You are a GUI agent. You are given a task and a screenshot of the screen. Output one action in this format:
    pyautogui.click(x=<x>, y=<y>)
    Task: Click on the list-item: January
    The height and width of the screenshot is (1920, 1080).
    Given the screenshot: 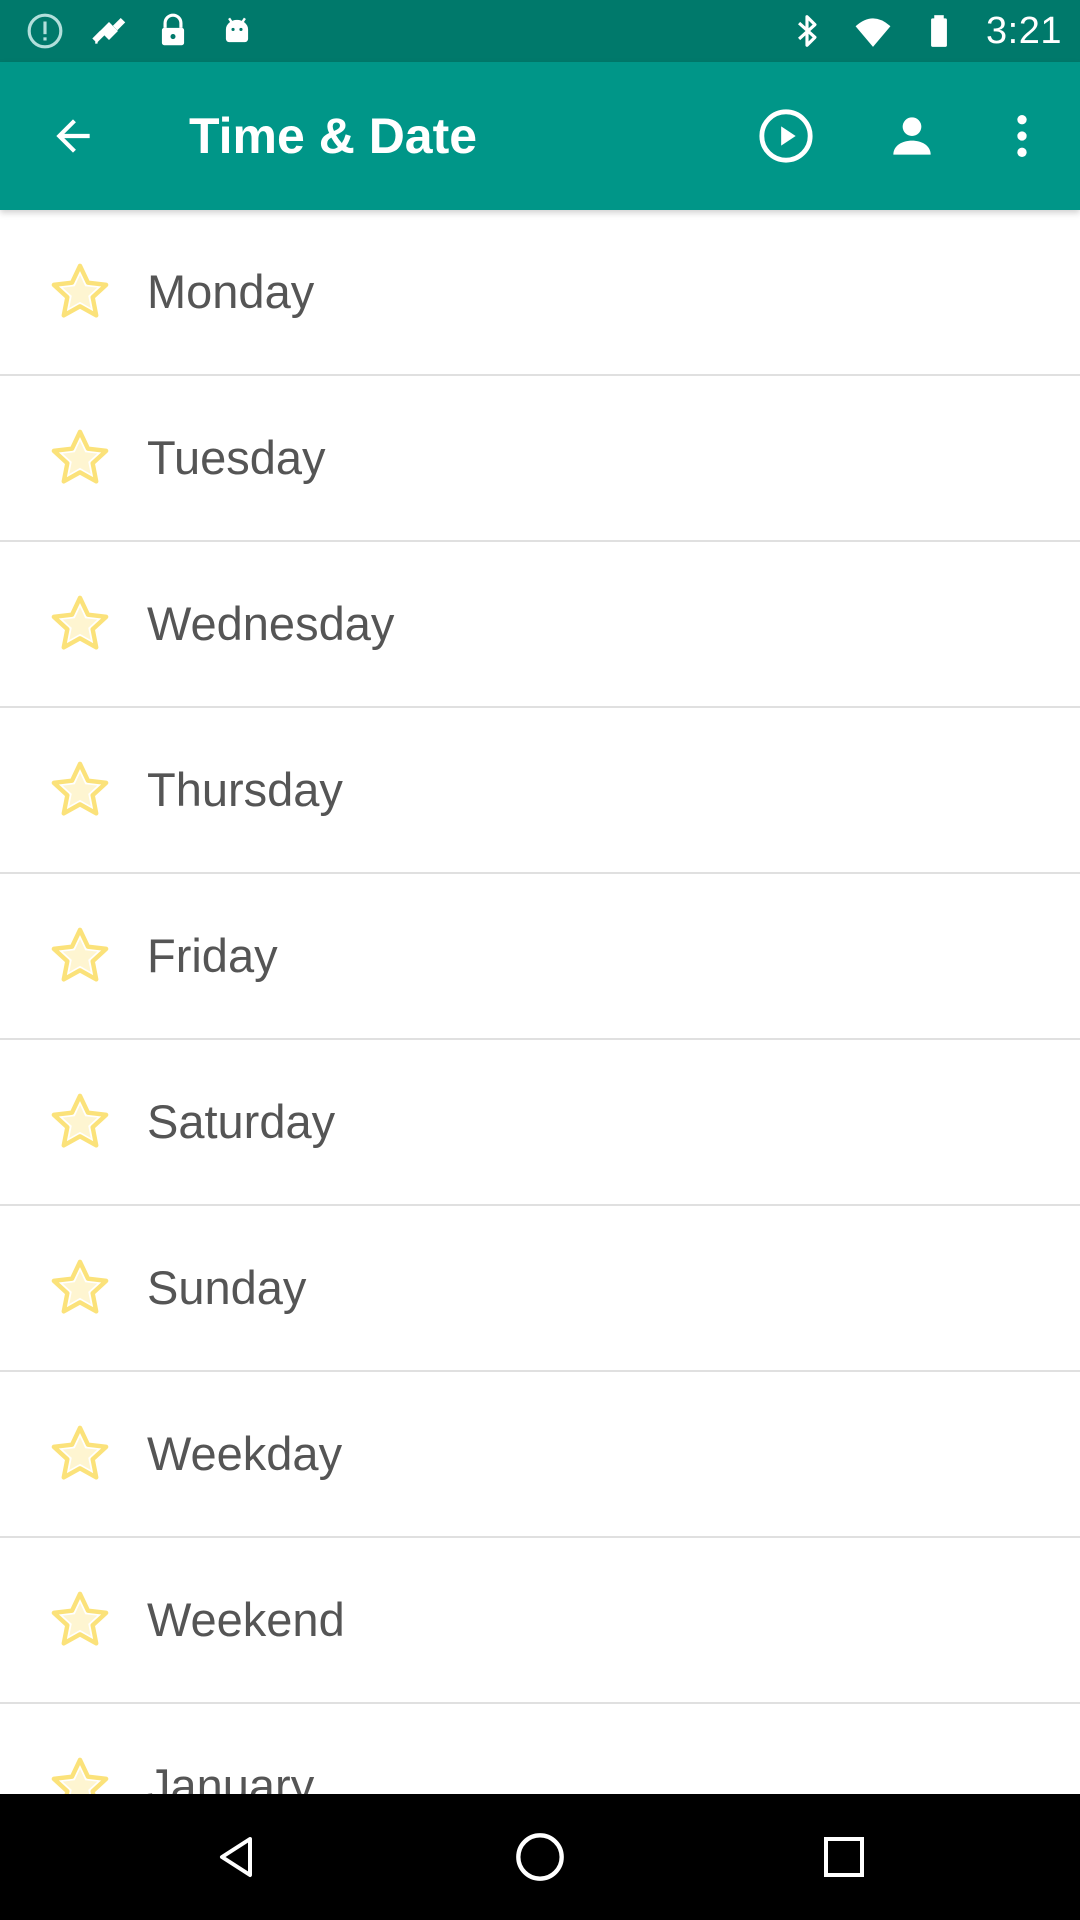 What is the action you would take?
    pyautogui.click(x=540, y=1749)
    